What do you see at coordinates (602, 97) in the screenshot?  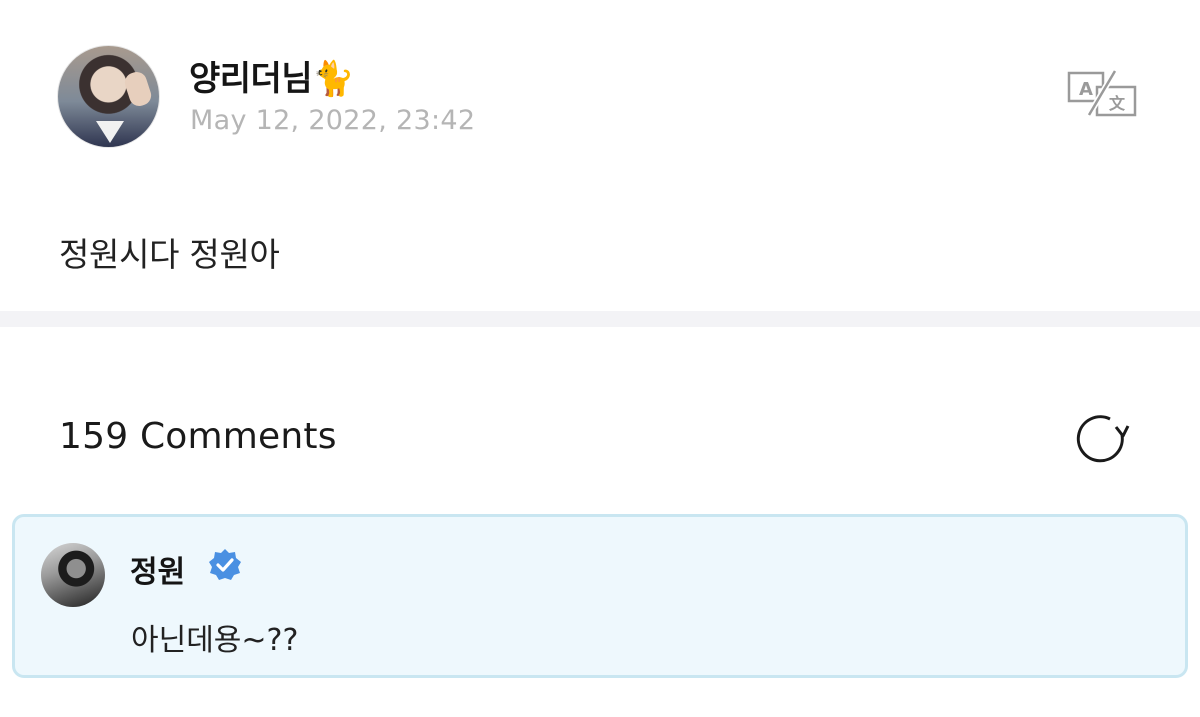 I see `post-header: 양리더님🐈 May 12, 2022, 23:42 A 文` at bounding box center [602, 97].